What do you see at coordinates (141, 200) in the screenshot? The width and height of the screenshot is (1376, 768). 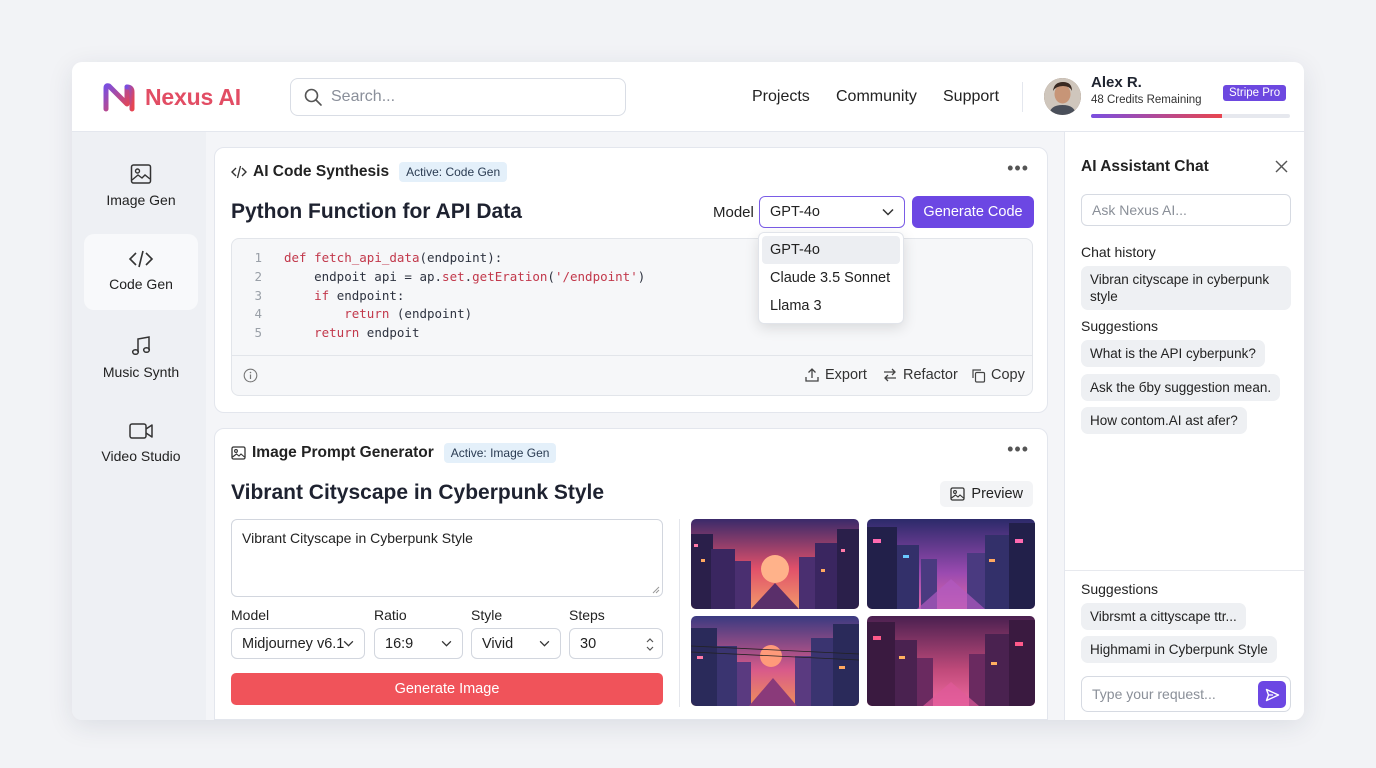 I see `sidebar-item-label: Image Gen` at bounding box center [141, 200].